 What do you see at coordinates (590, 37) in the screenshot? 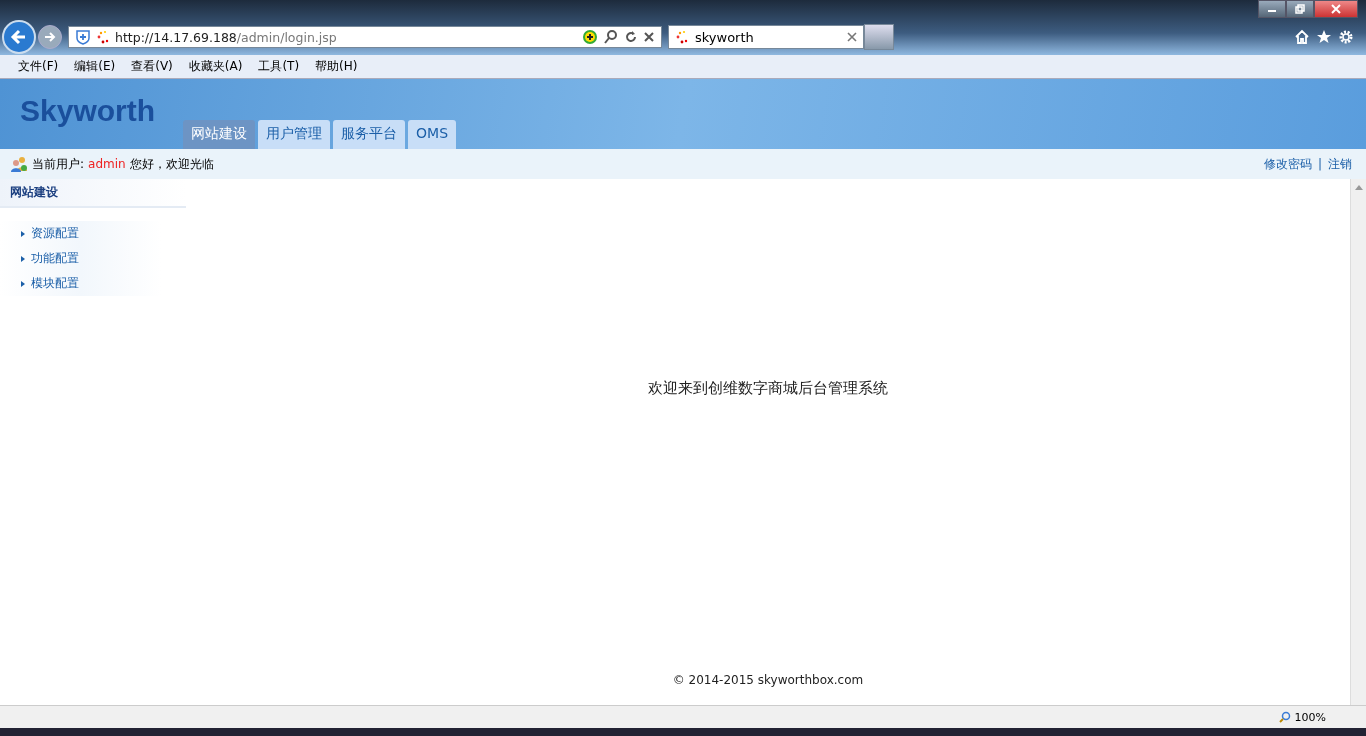
I see `plus-circle-icon` at bounding box center [590, 37].